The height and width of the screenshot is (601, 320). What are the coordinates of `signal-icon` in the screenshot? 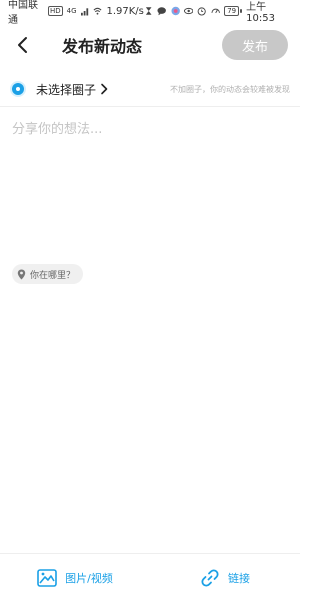 It's located at (84, 12).